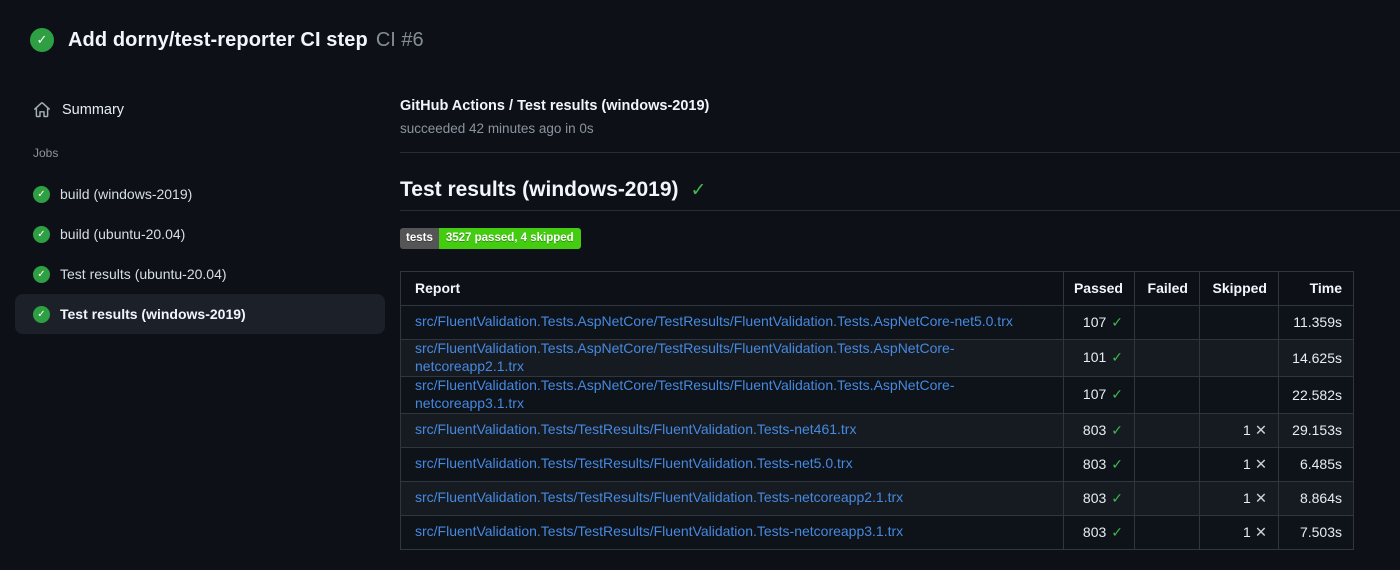 The width and height of the screenshot is (1400, 570). What do you see at coordinates (900, 152) in the screenshot?
I see `divider` at bounding box center [900, 152].